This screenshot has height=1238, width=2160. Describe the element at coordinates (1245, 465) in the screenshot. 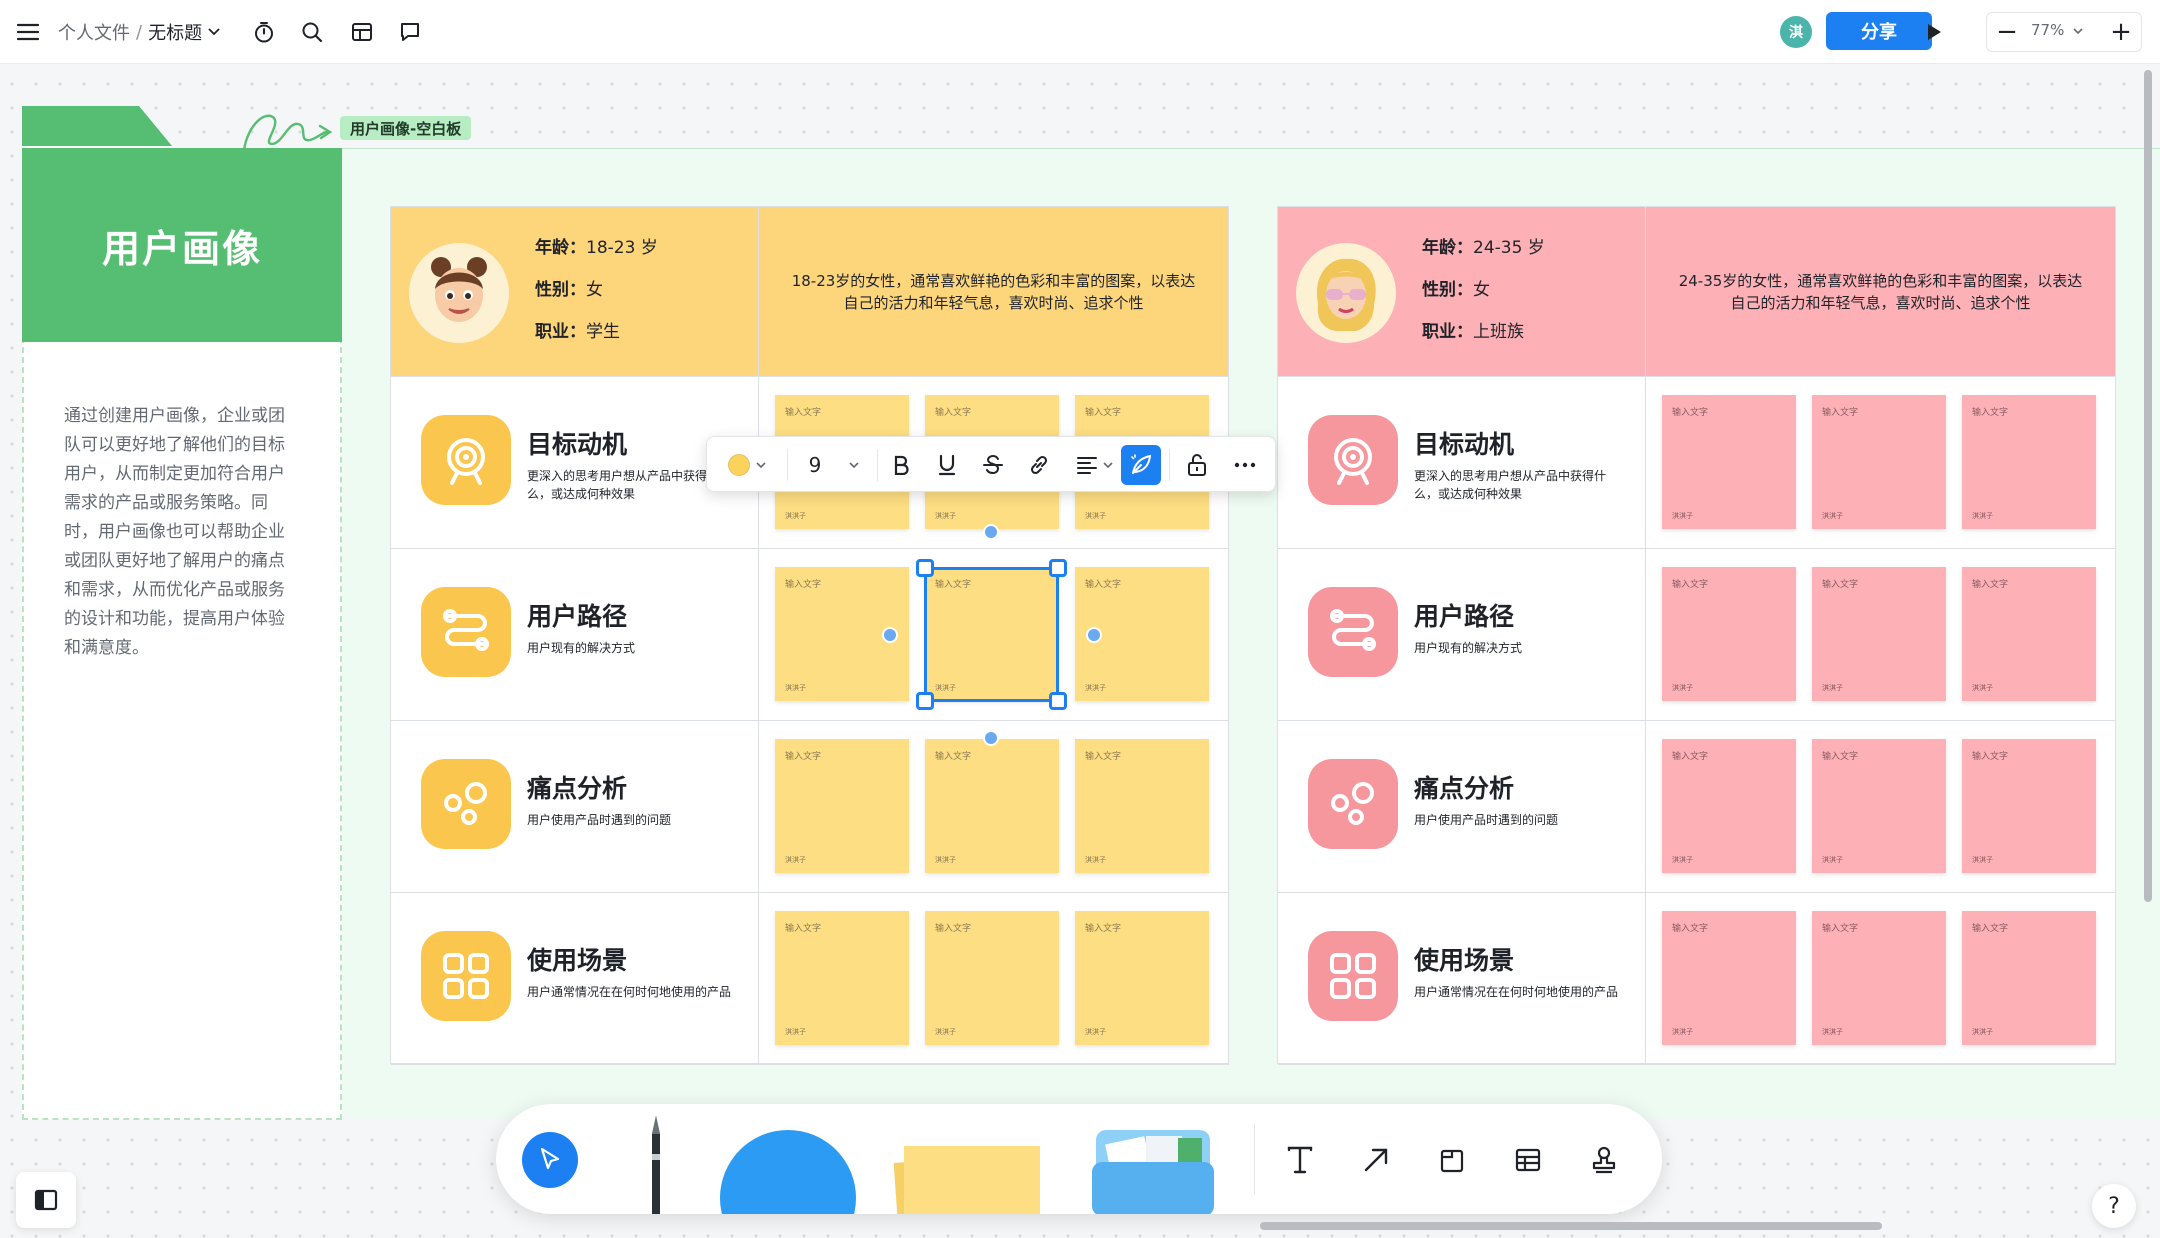

I see `more-icon` at that location.